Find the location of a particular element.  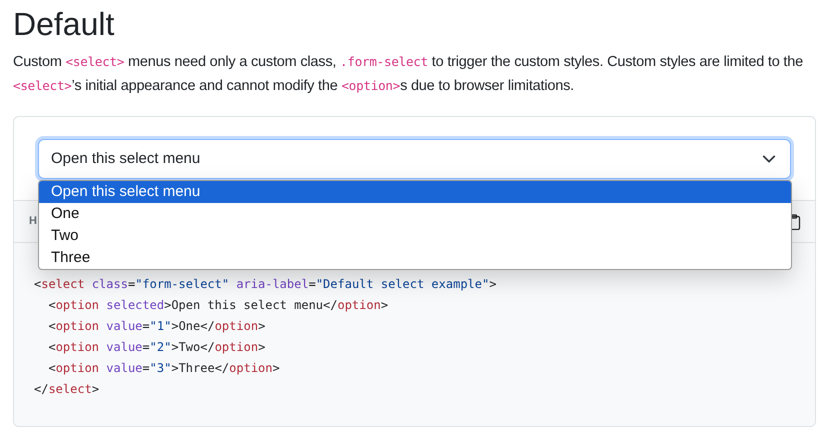

dropdown-option: Open this select menu is located at coordinates (415, 192).